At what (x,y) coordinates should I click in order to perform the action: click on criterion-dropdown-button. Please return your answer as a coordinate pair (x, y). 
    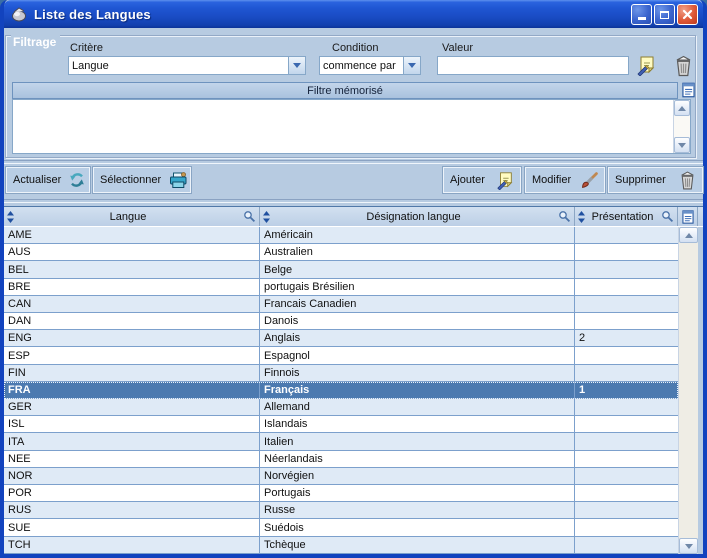
    Looking at the image, I should click on (296, 65).